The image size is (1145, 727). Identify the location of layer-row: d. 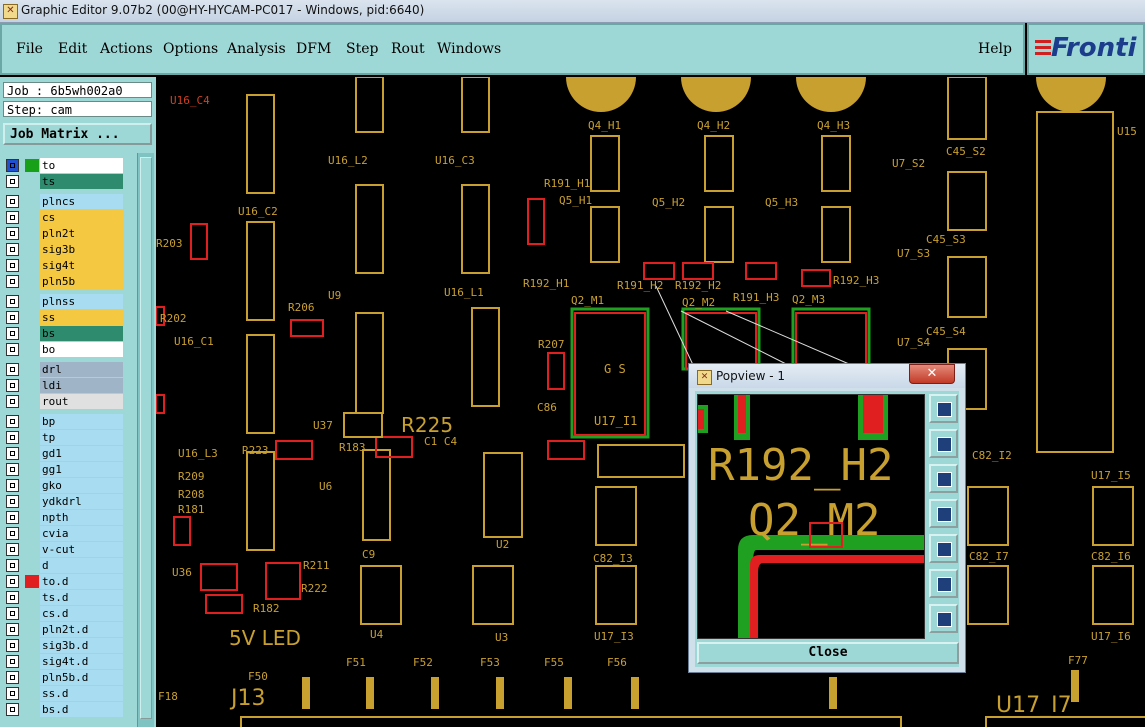
(69, 565).